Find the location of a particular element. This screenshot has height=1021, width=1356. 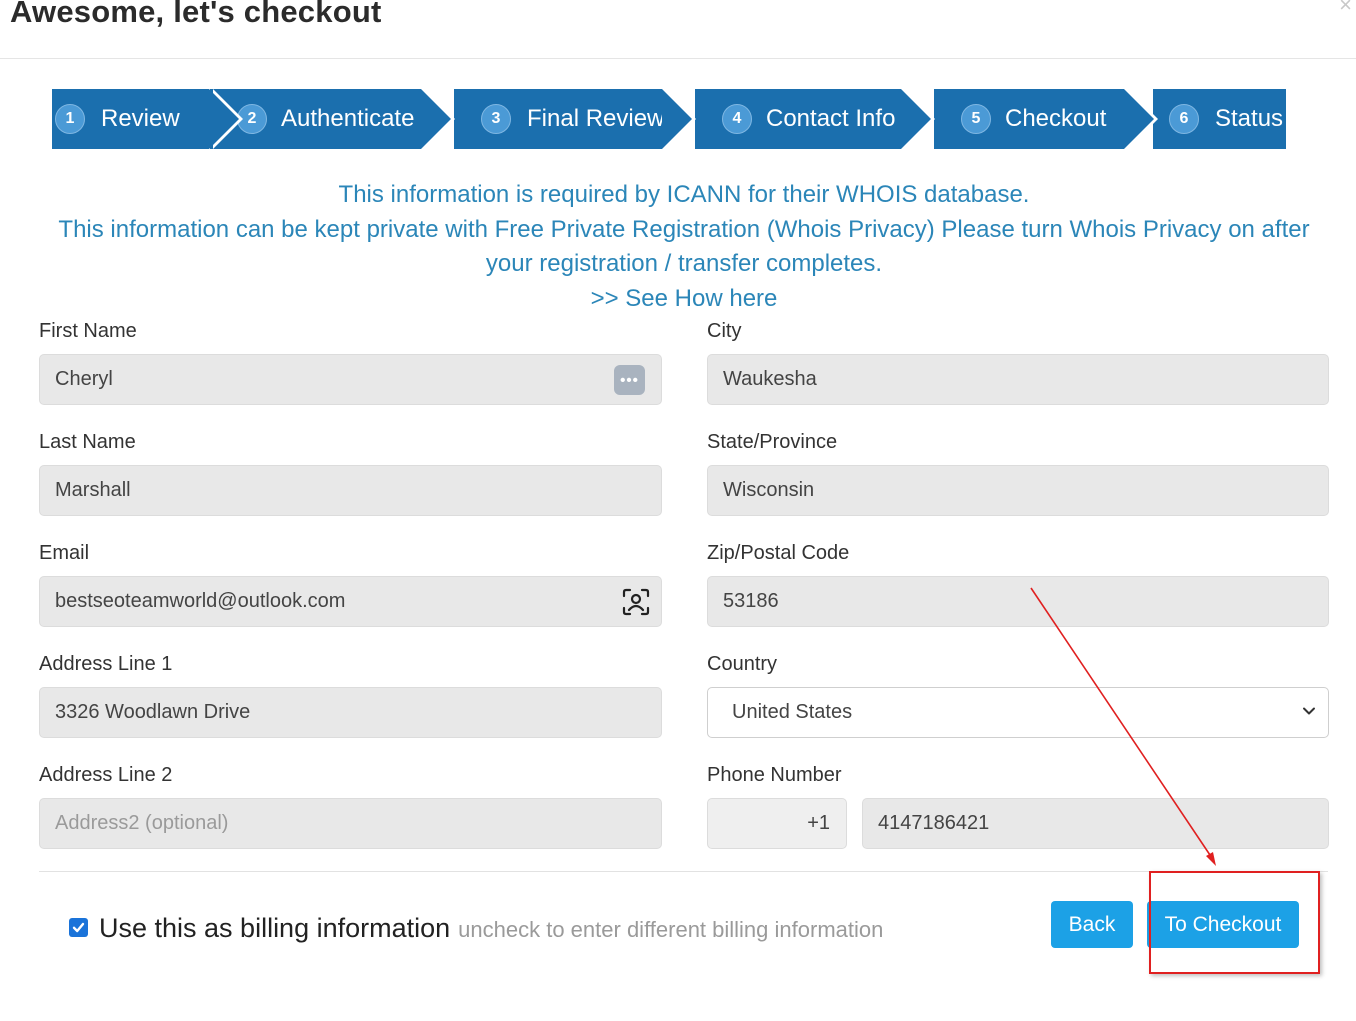

billing-checkbox is located at coordinates (78, 927).